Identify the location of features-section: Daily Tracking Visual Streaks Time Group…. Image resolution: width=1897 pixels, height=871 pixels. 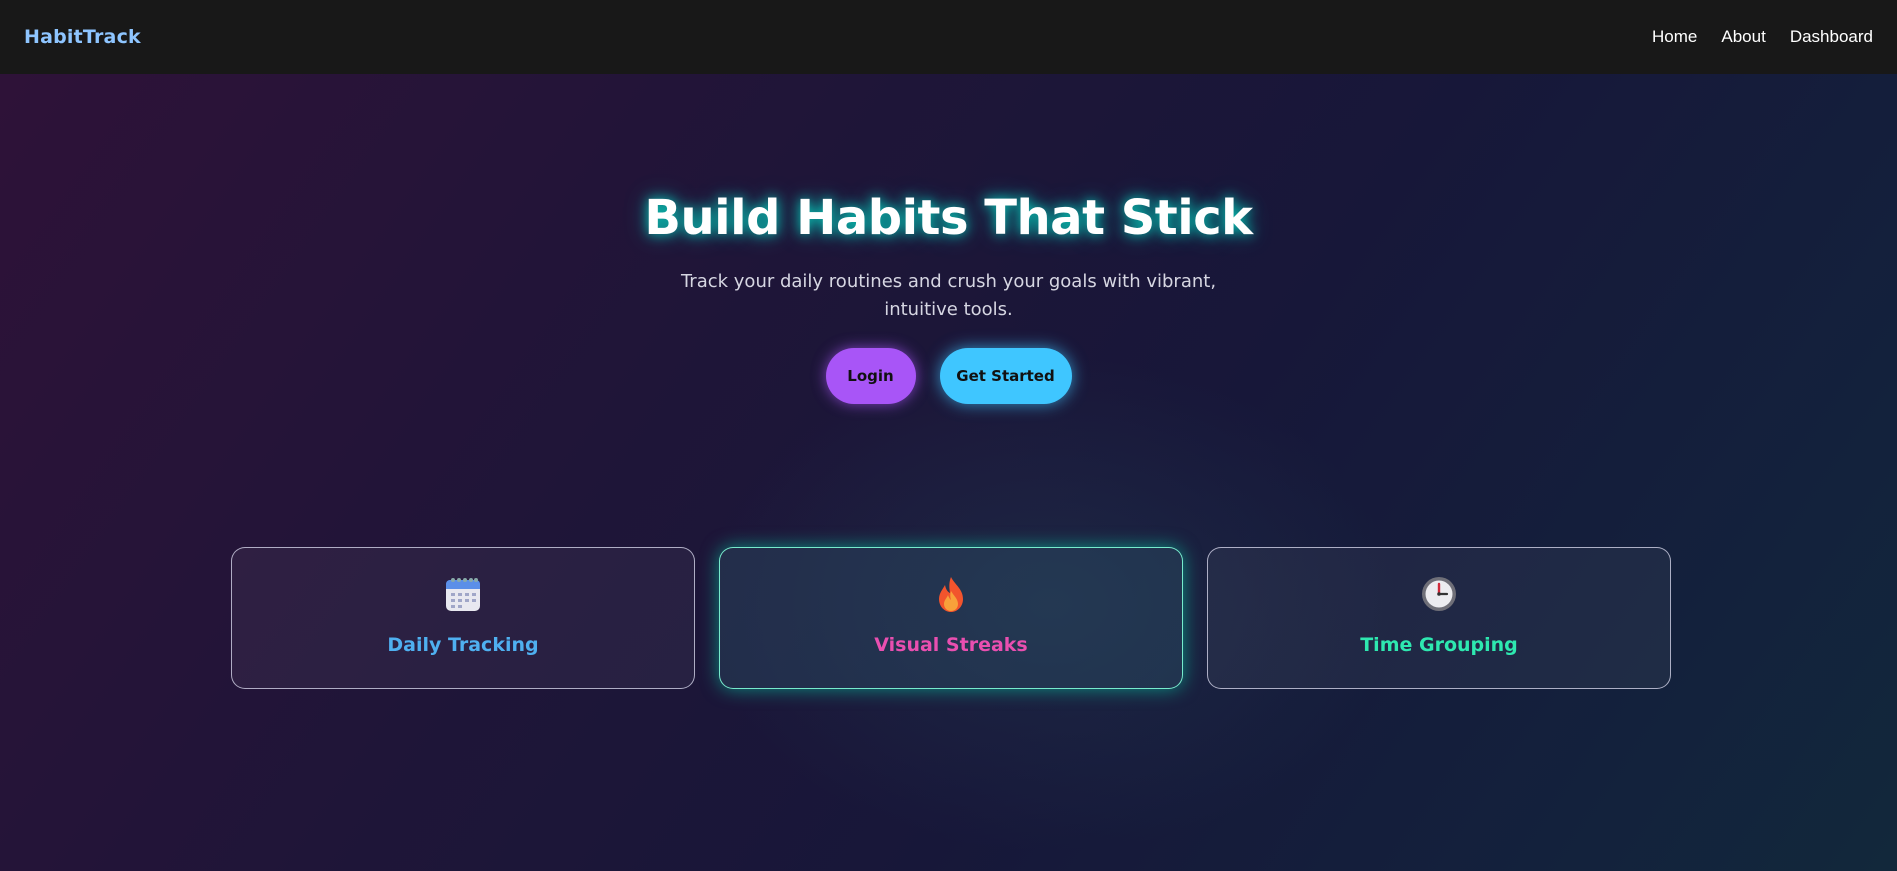
(951, 618).